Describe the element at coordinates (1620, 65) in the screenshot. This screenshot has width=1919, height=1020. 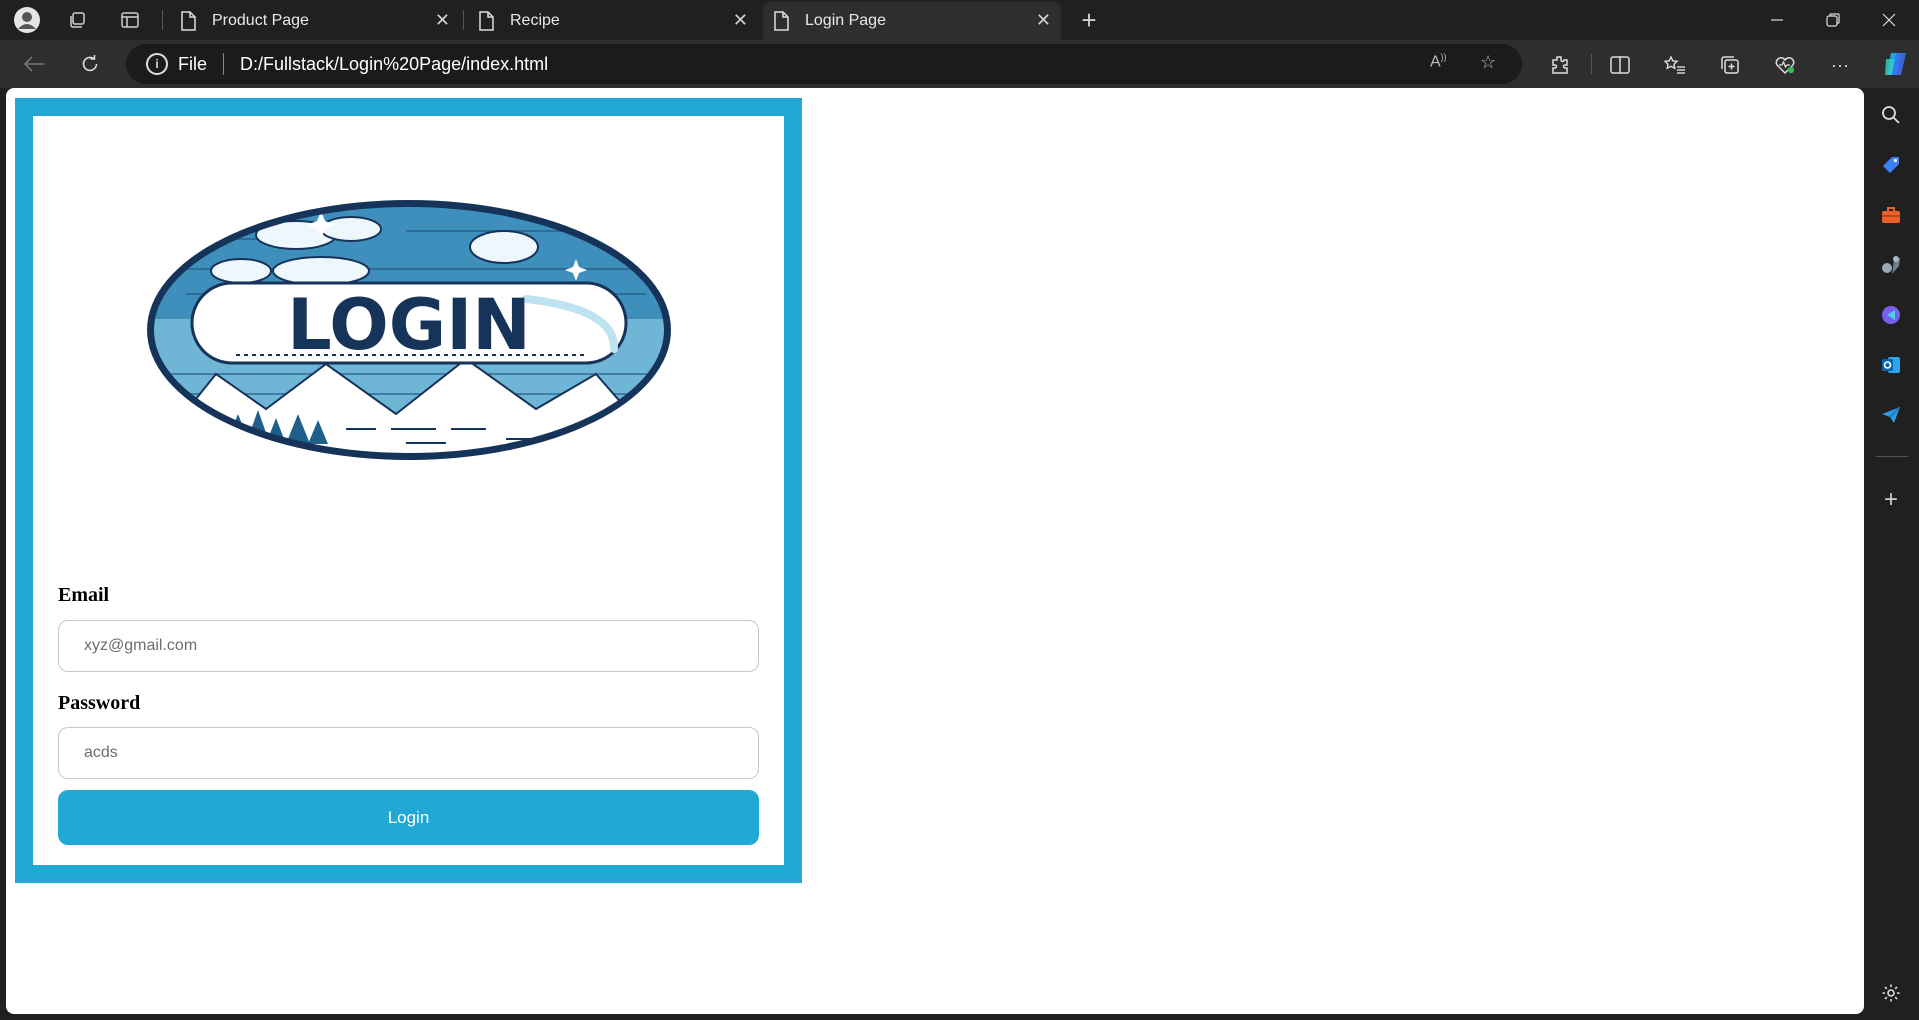
I see `split-screen-icon` at that location.